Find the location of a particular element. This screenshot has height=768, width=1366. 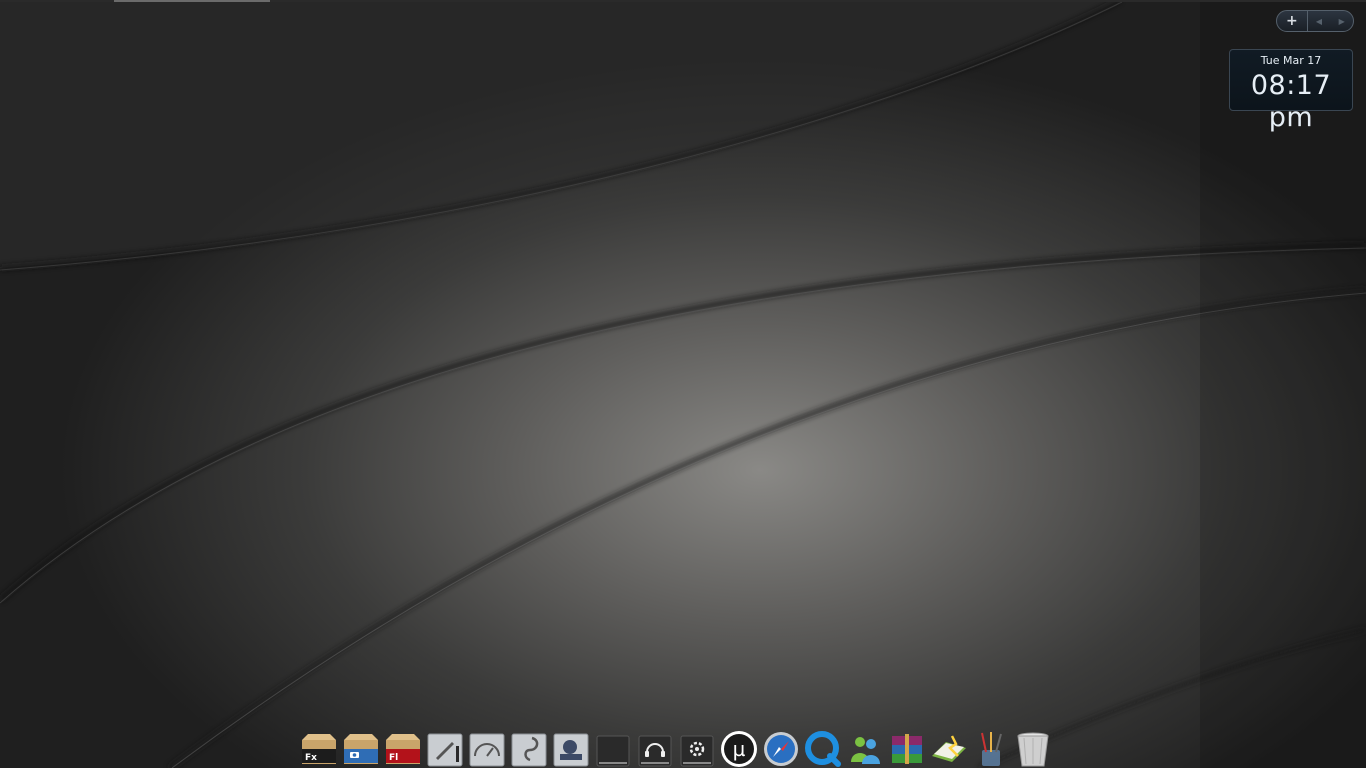

utility-icon is located at coordinates (571, 750).